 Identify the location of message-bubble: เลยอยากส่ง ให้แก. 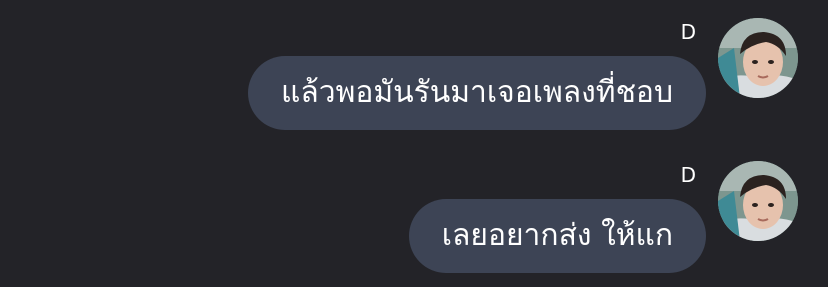
(557, 236).